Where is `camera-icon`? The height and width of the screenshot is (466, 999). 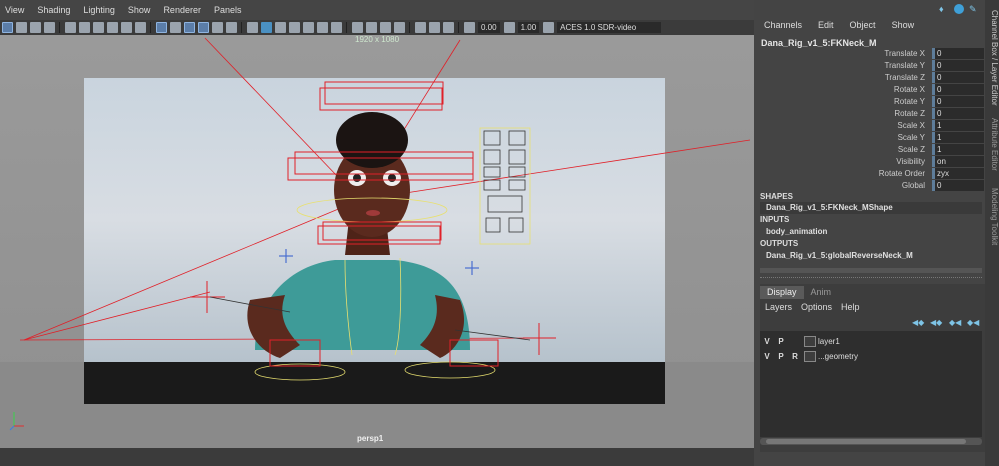 camera-icon is located at coordinates (70, 27).